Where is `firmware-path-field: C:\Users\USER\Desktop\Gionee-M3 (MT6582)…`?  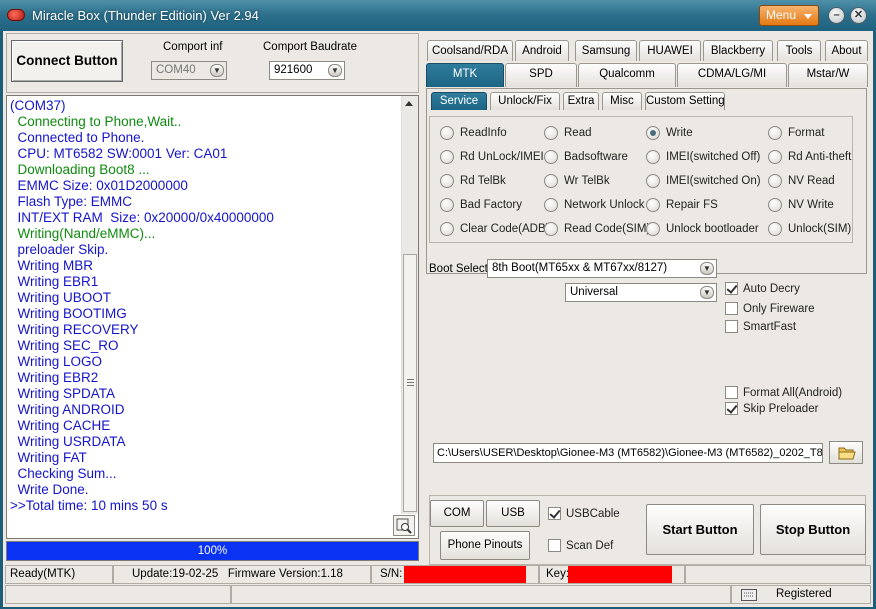
firmware-path-field: C:\Users\USER\Desktop\Gionee-M3 (MT6582)… is located at coordinates (628, 453).